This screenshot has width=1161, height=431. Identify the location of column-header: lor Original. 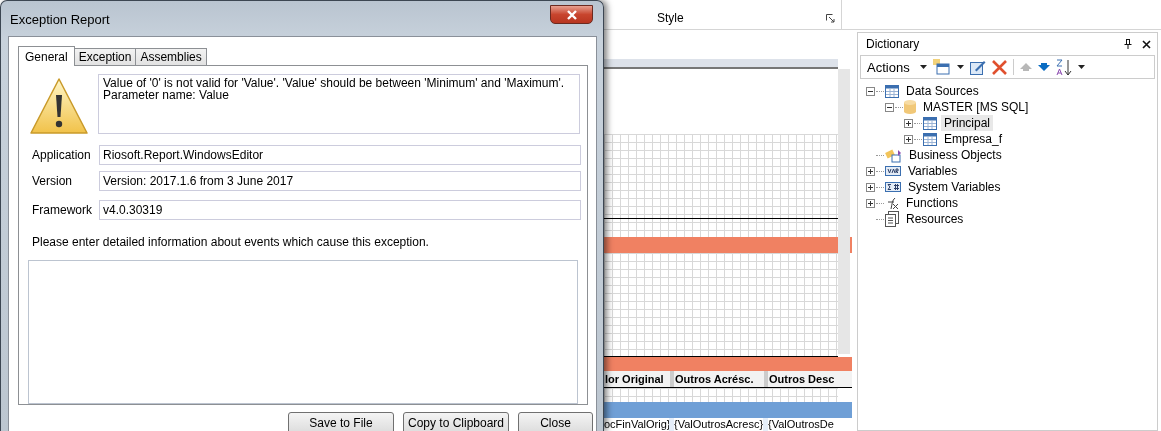
(639, 379).